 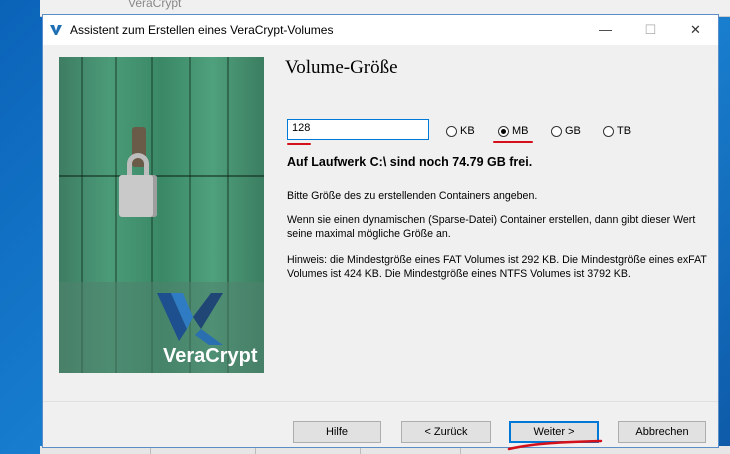 I want to click on unit-radio-gb: GB, so click(x=566, y=131).